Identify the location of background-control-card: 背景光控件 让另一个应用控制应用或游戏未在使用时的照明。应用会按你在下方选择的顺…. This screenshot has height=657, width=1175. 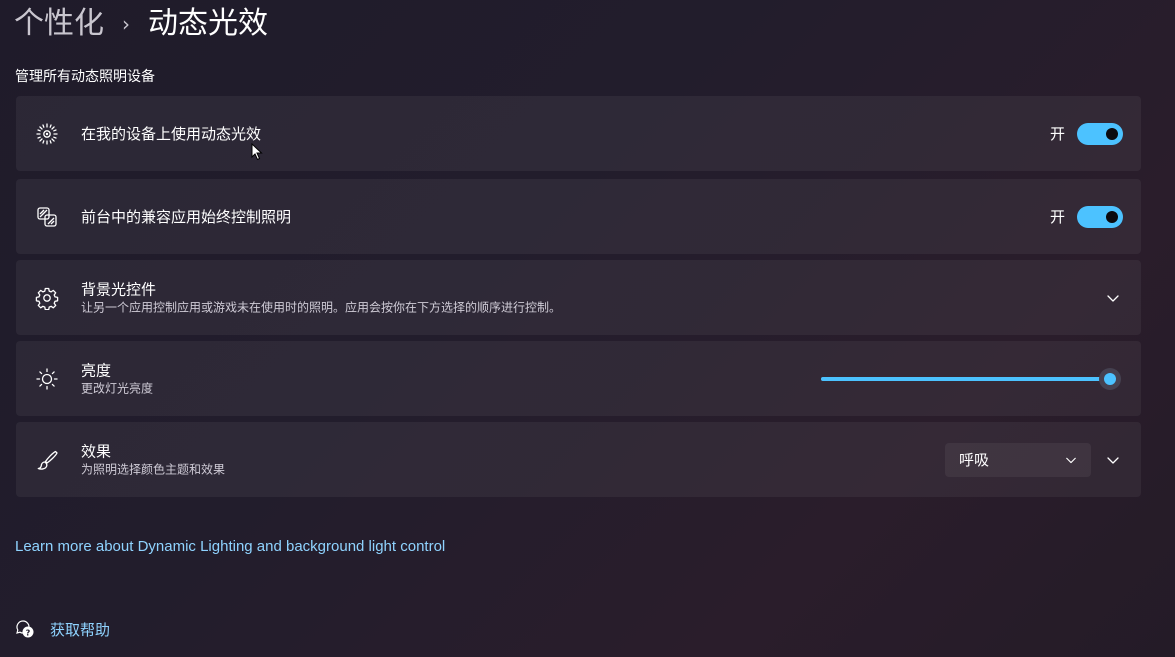
(578, 297).